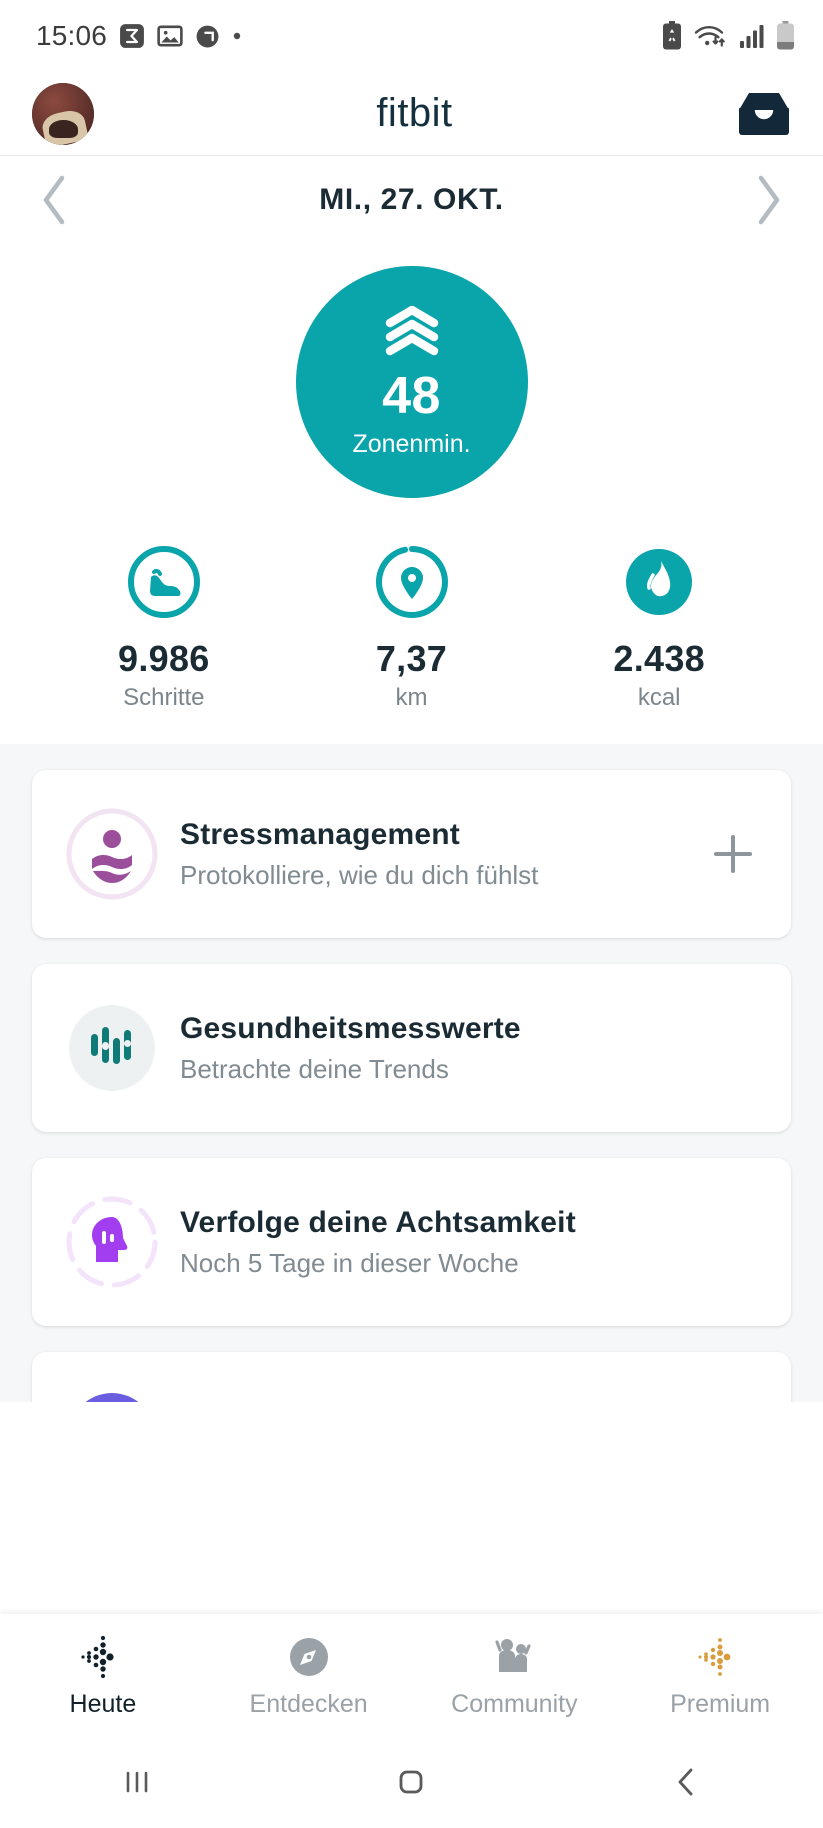 The height and width of the screenshot is (1828, 823). What do you see at coordinates (764, 114) in the screenshot?
I see `inbox-icon` at bounding box center [764, 114].